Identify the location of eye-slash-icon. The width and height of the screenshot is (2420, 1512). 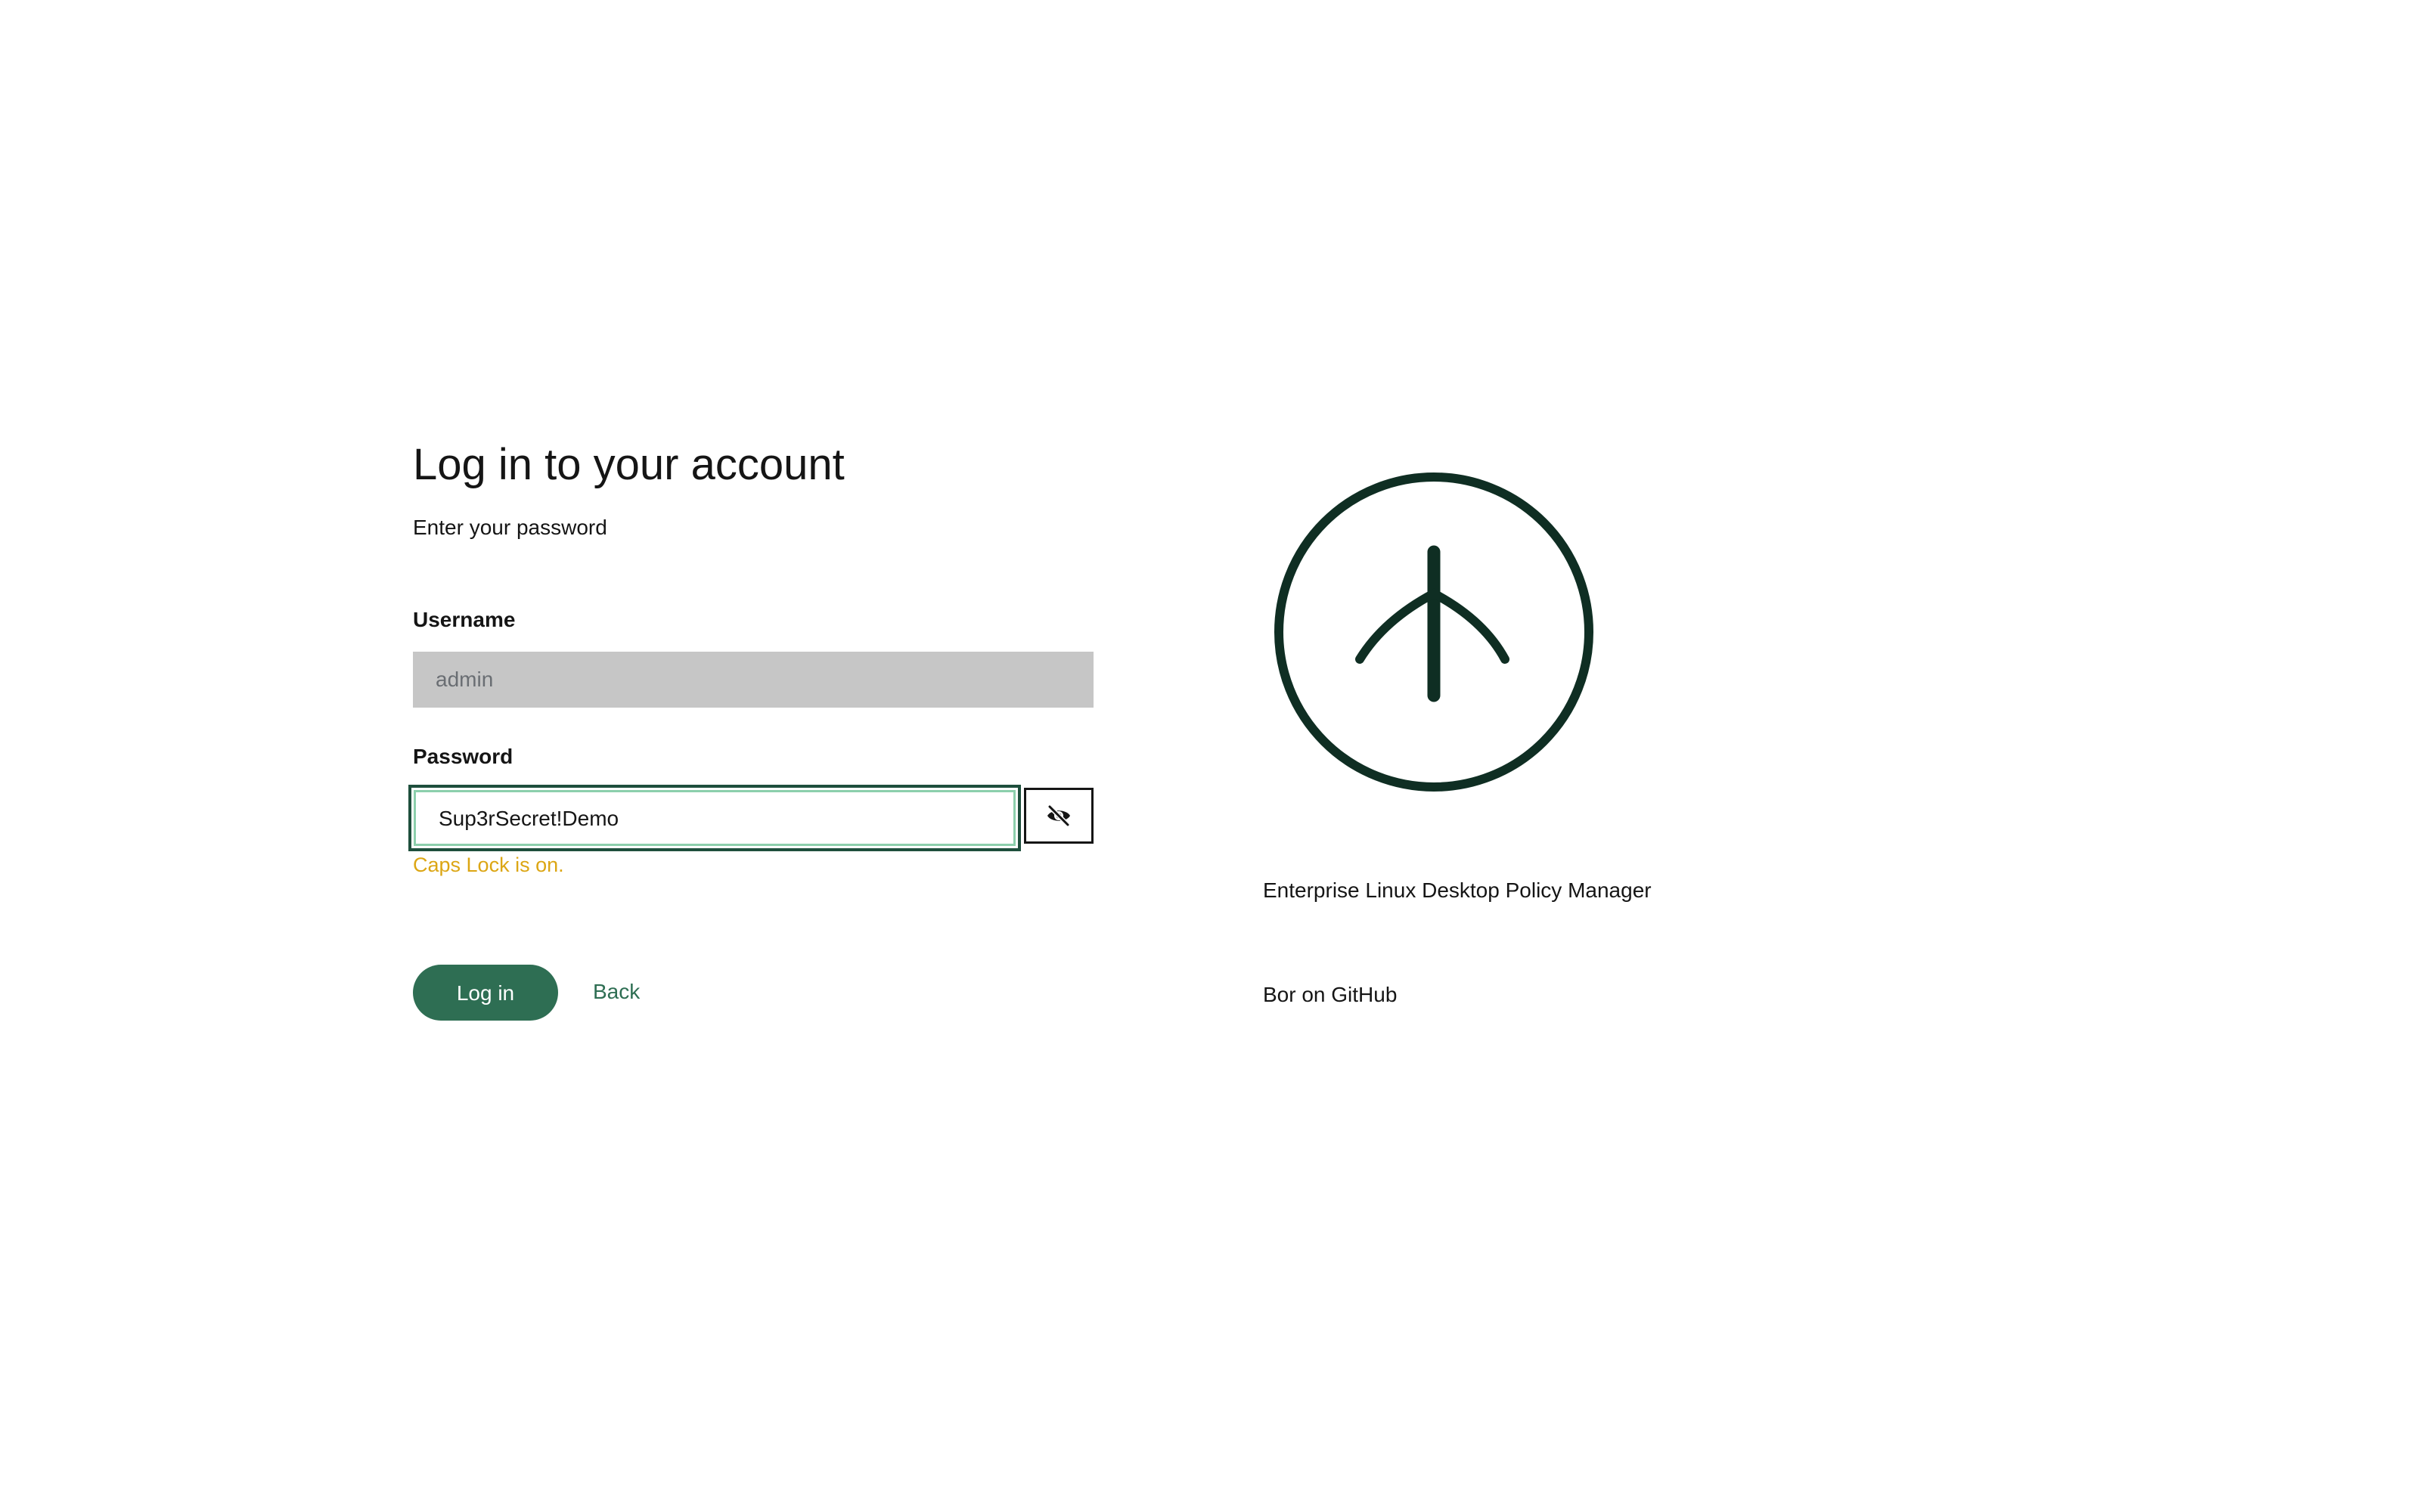
(1058, 815).